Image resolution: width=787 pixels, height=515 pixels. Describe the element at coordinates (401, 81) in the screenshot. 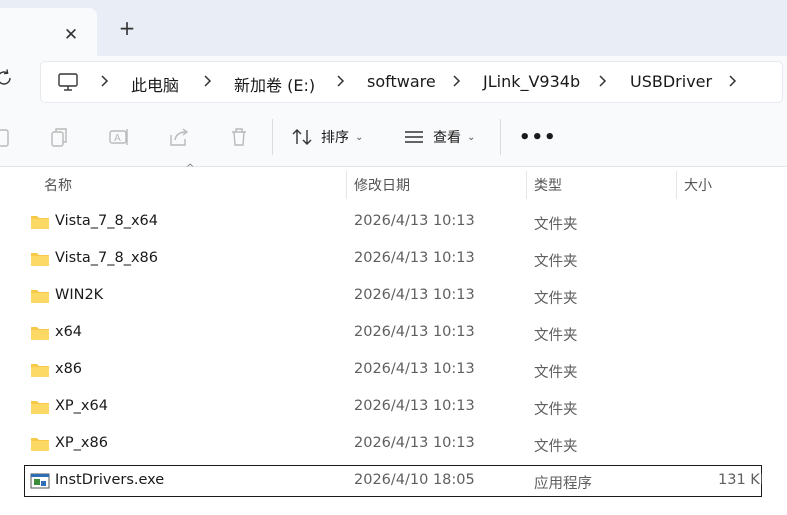

I see `breadcrumb-software: software` at that location.